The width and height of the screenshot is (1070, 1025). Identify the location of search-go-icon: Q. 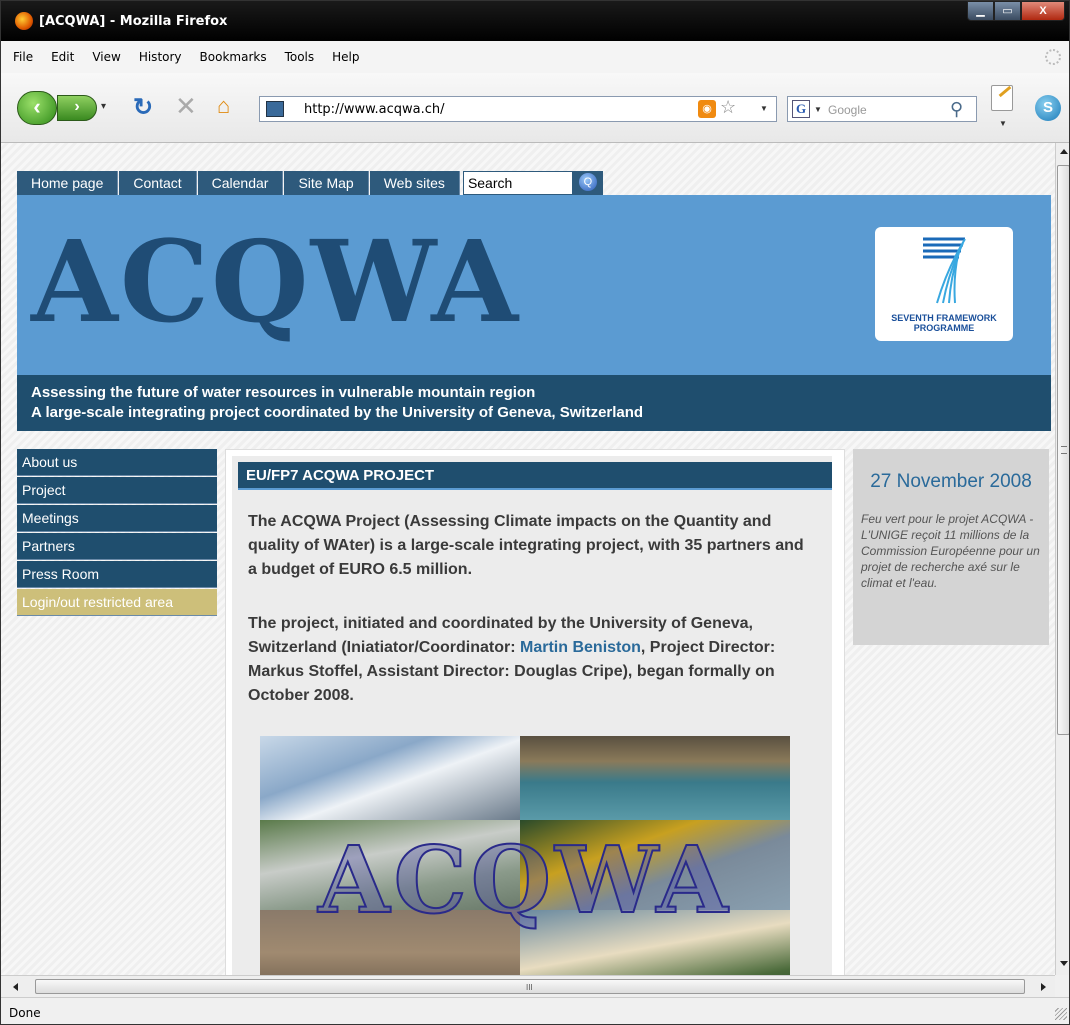
(587, 182).